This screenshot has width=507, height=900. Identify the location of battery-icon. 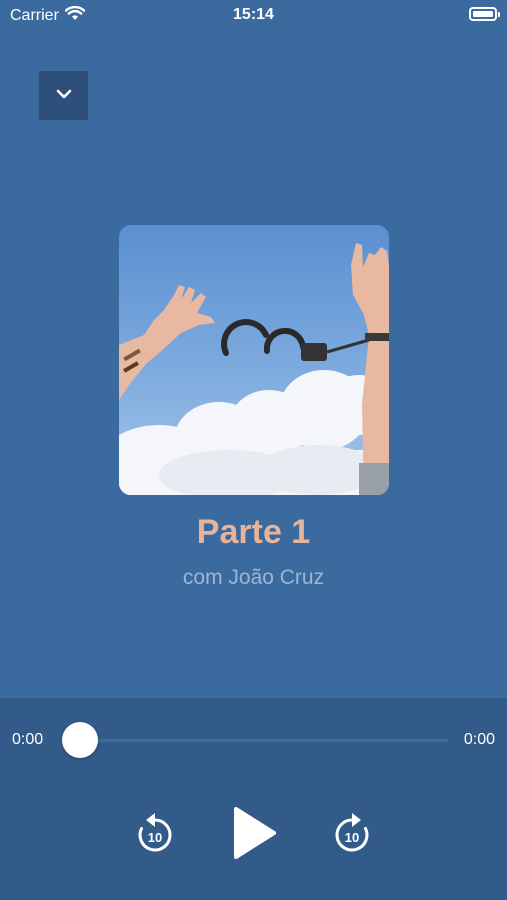
(484, 14).